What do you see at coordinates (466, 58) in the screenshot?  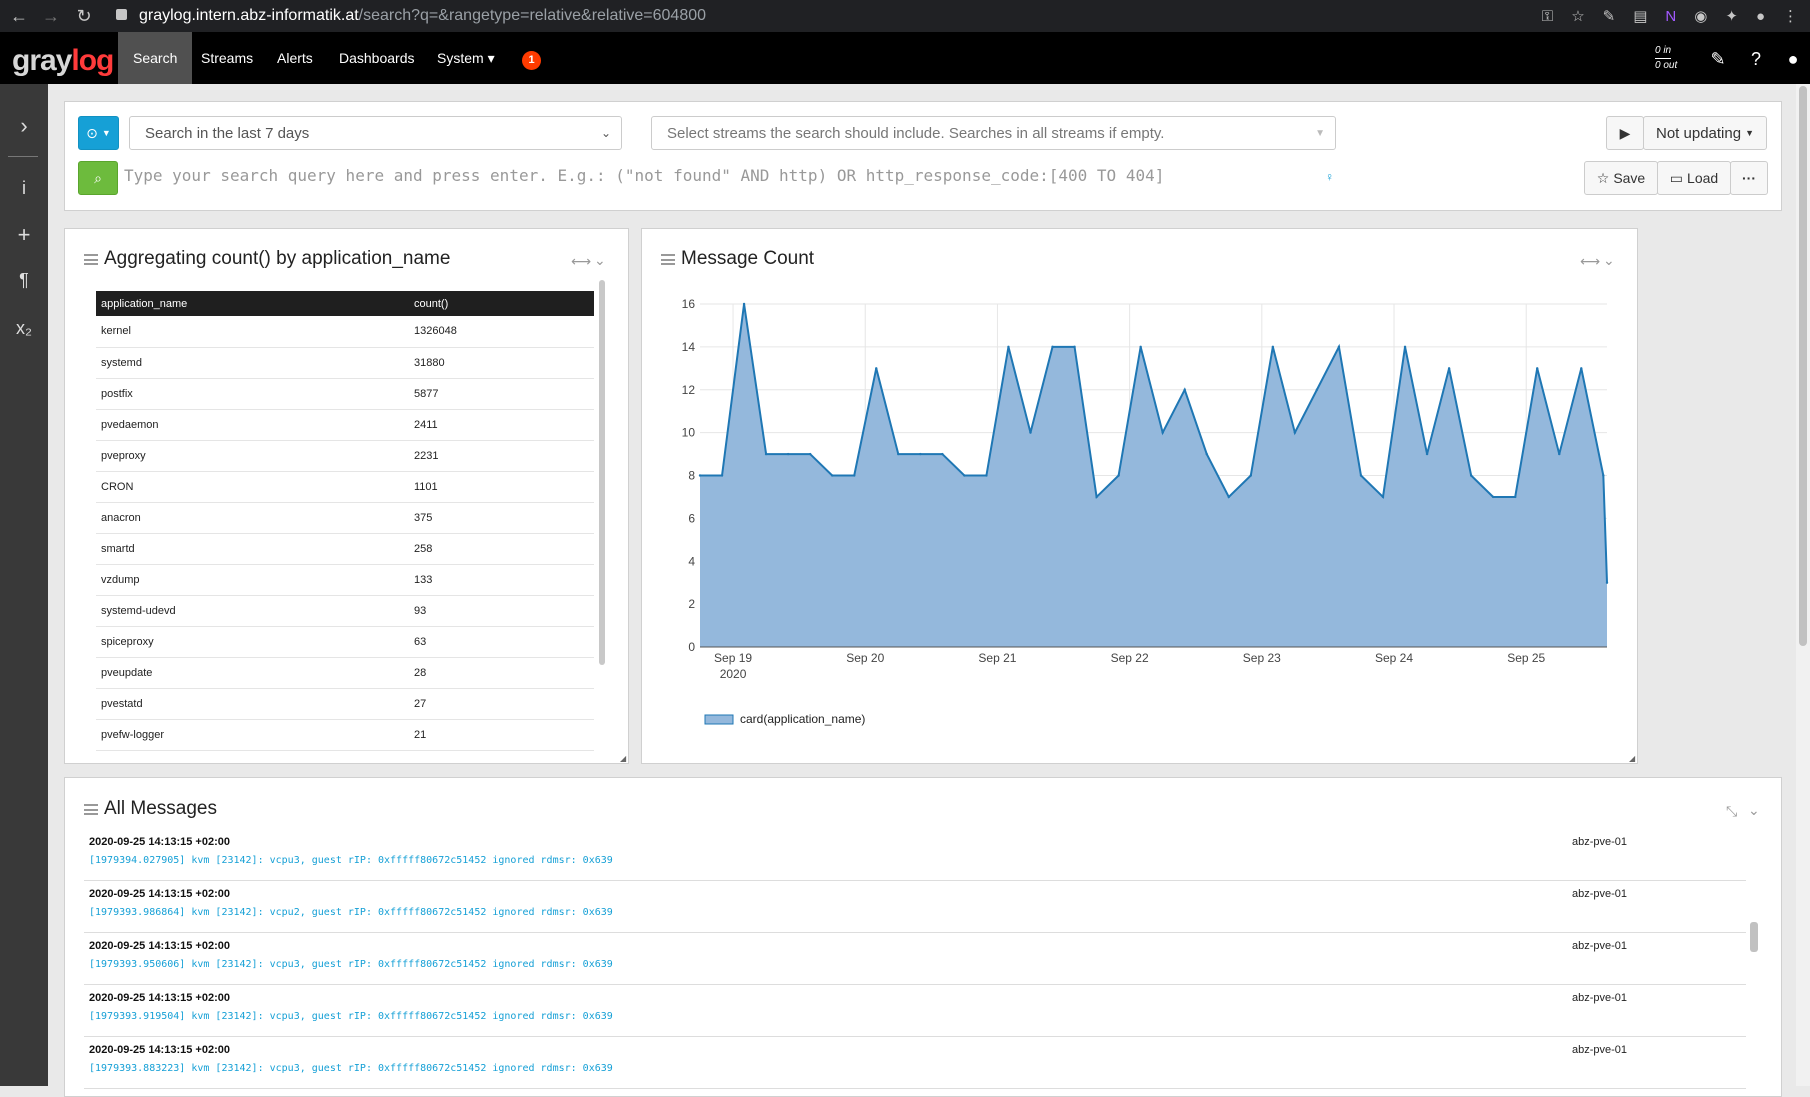 I see `nav-system: System ▾` at bounding box center [466, 58].